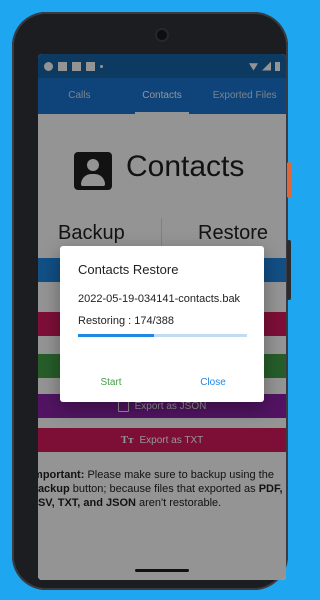 The height and width of the screenshot is (600, 320). Describe the element at coordinates (116, 335) in the screenshot. I see `progress-bar-fill` at that location.